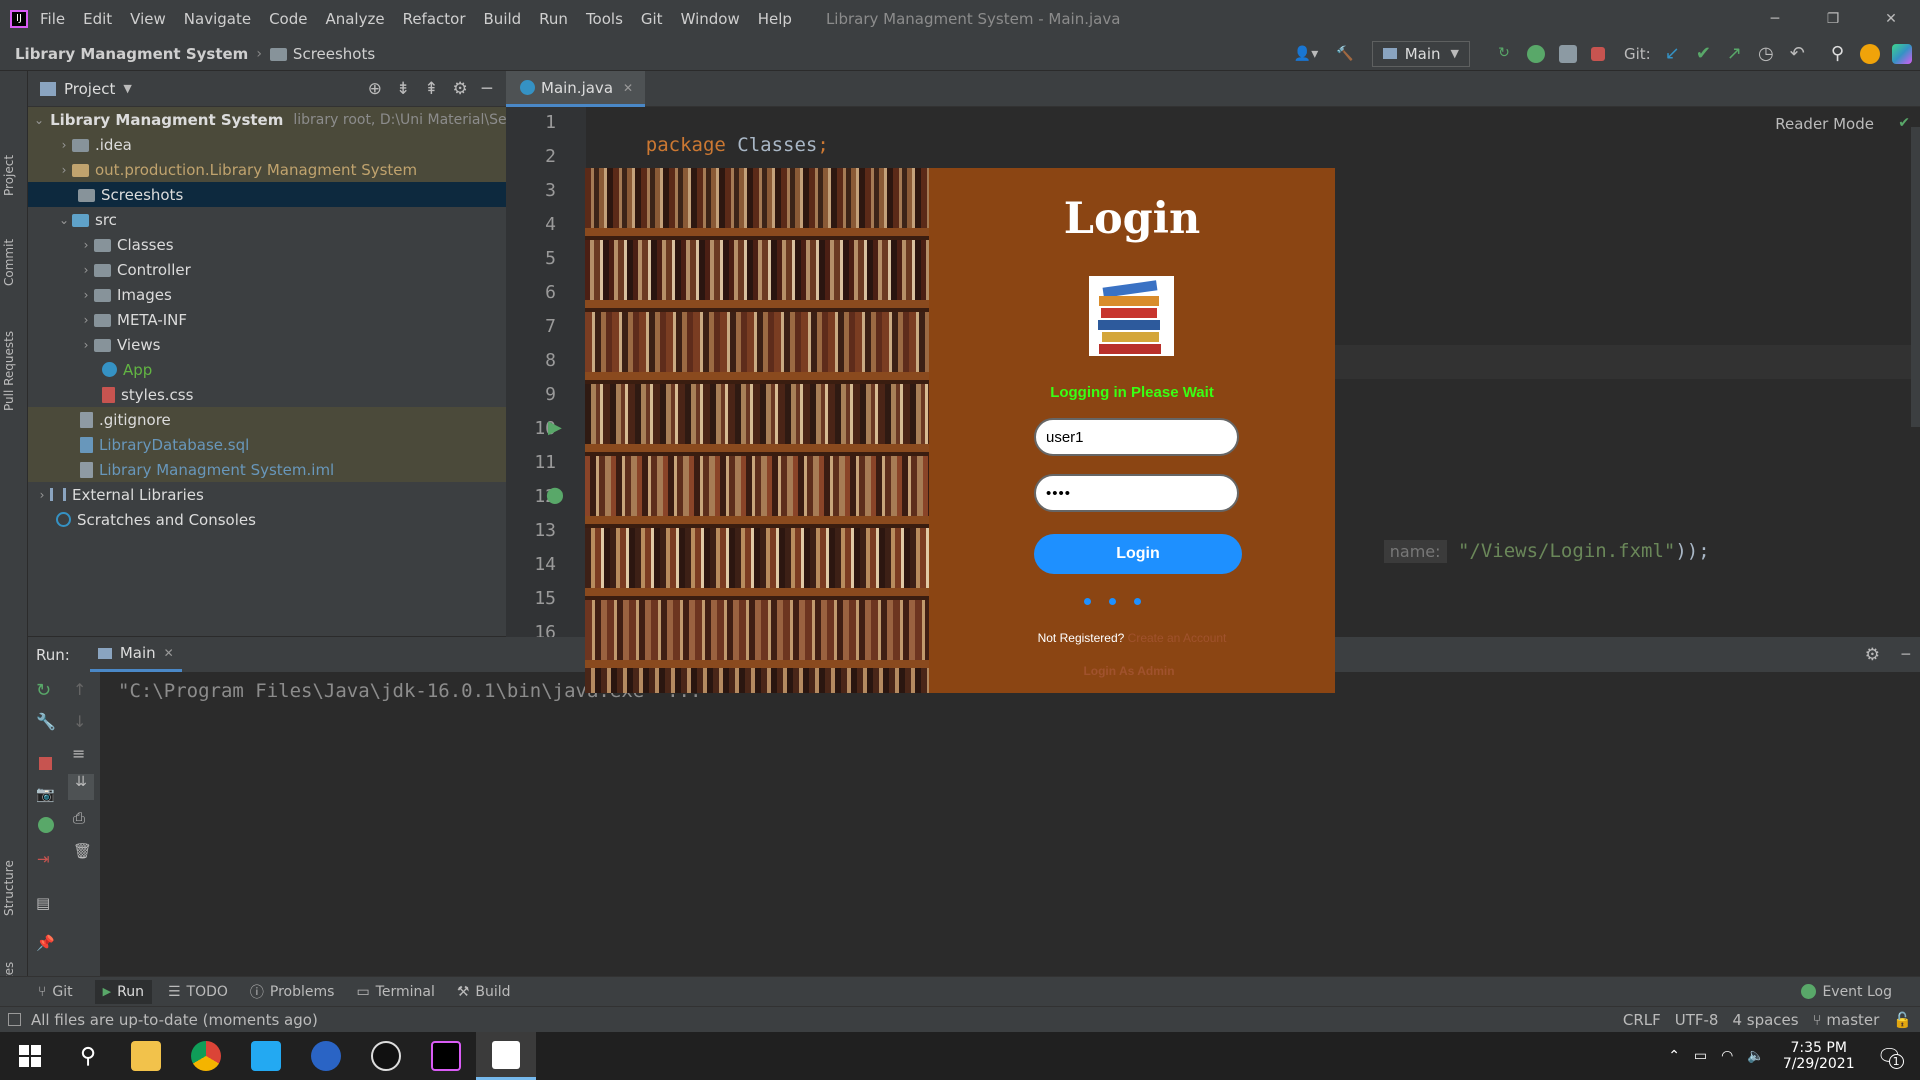  Describe the element at coordinates (434, 19) in the screenshot. I see `menu-refactor: Refactor` at that location.